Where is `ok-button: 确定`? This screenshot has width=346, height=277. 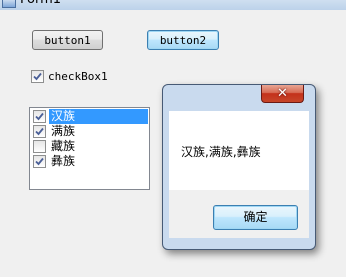 ok-button: 确定 is located at coordinates (255, 217).